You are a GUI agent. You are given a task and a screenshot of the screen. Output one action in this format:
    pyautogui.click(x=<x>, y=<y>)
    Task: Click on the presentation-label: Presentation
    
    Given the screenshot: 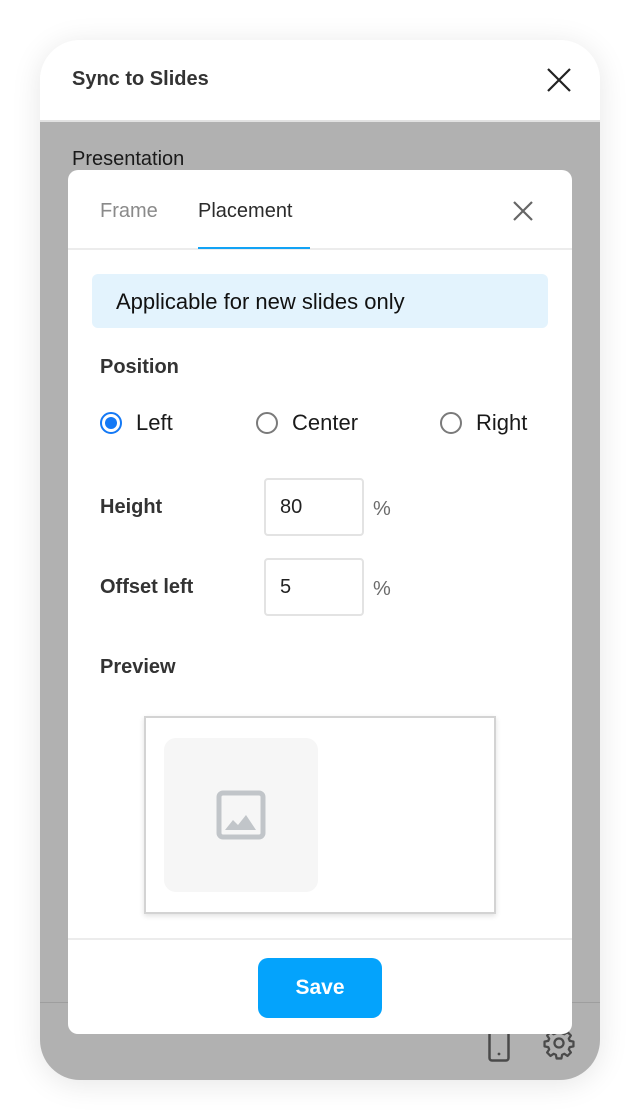 What is the action you would take?
    pyautogui.click(x=128, y=159)
    